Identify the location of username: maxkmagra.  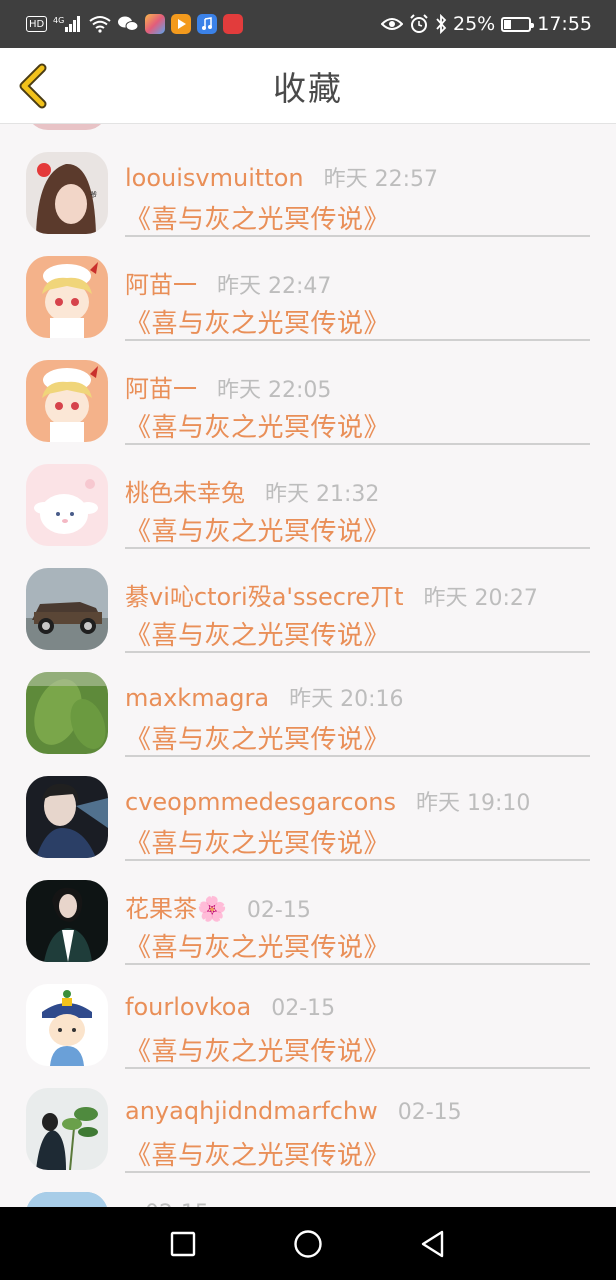
(197, 698).